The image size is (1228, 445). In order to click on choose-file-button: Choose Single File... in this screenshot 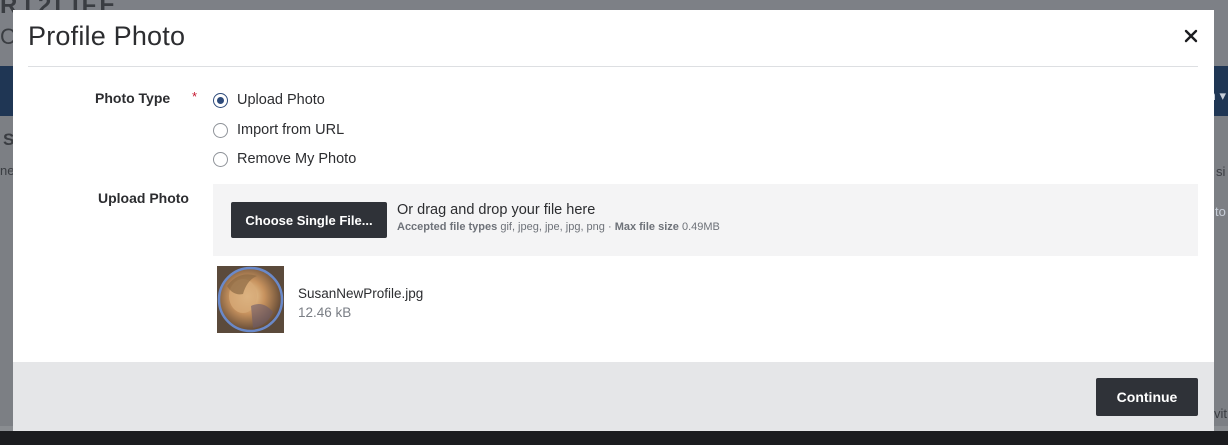, I will do `click(309, 220)`.